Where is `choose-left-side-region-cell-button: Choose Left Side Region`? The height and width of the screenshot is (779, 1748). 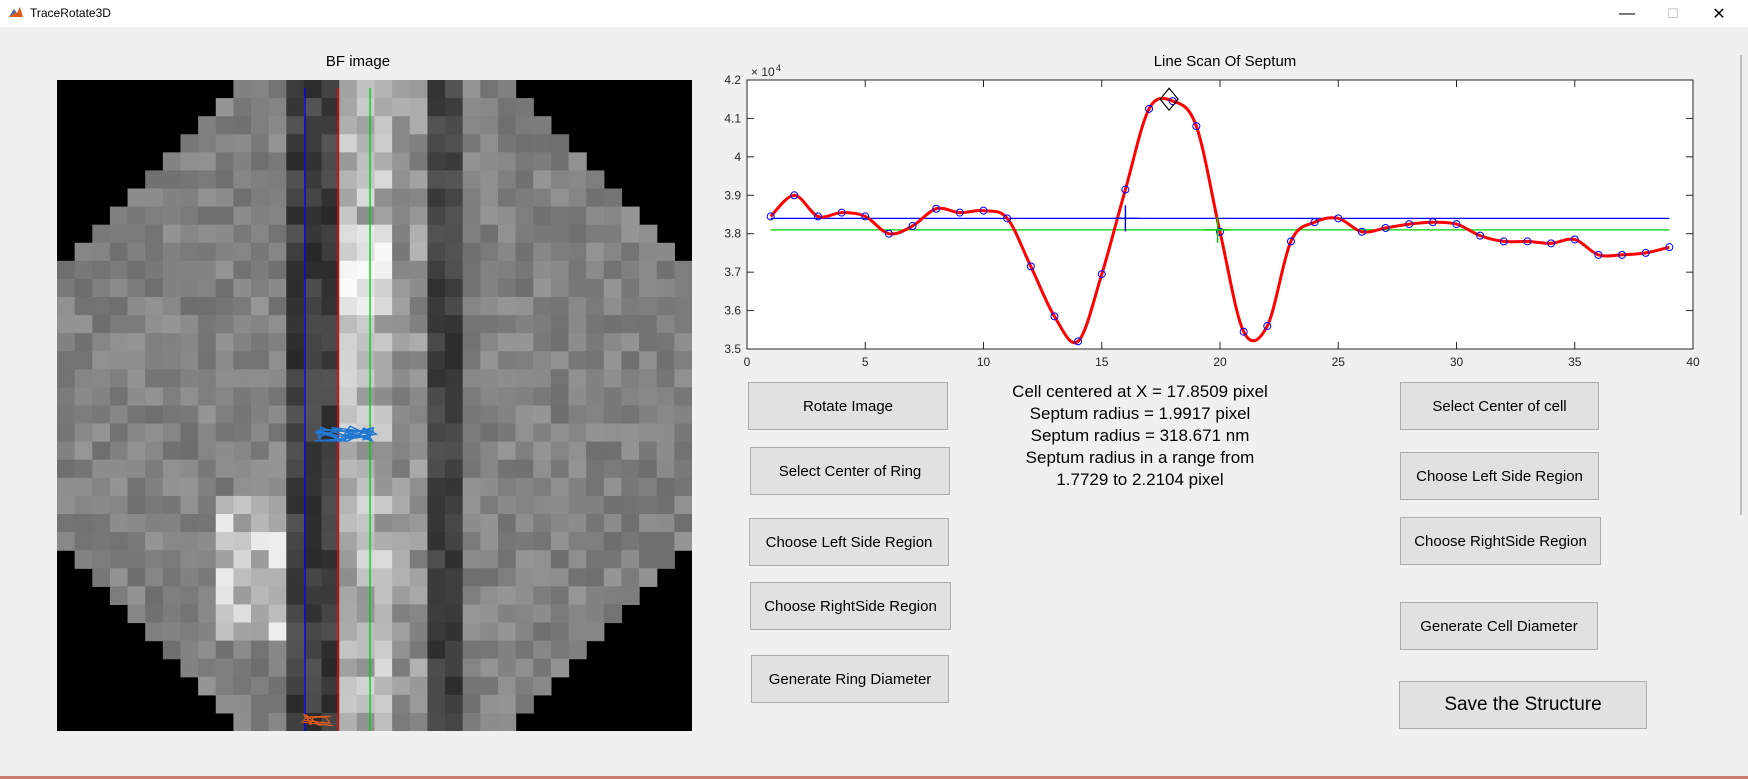 choose-left-side-region-cell-button: Choose Left Side Region is located at coordinates (1499, 476).